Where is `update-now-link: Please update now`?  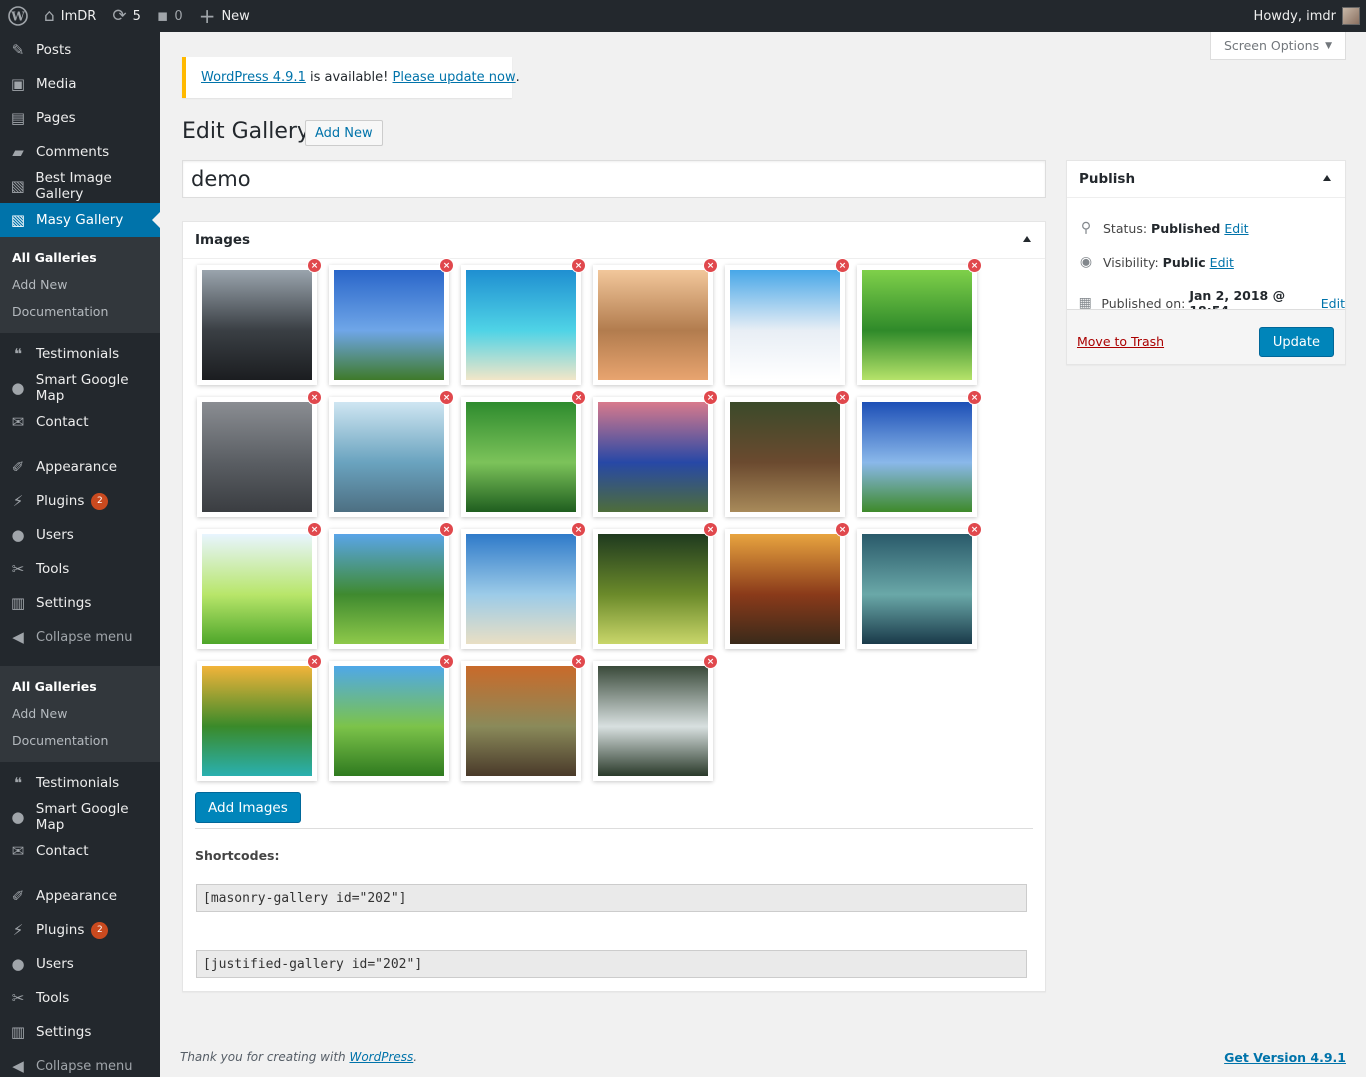 update-now-link: Please update now is located at coordinates (454, 77).